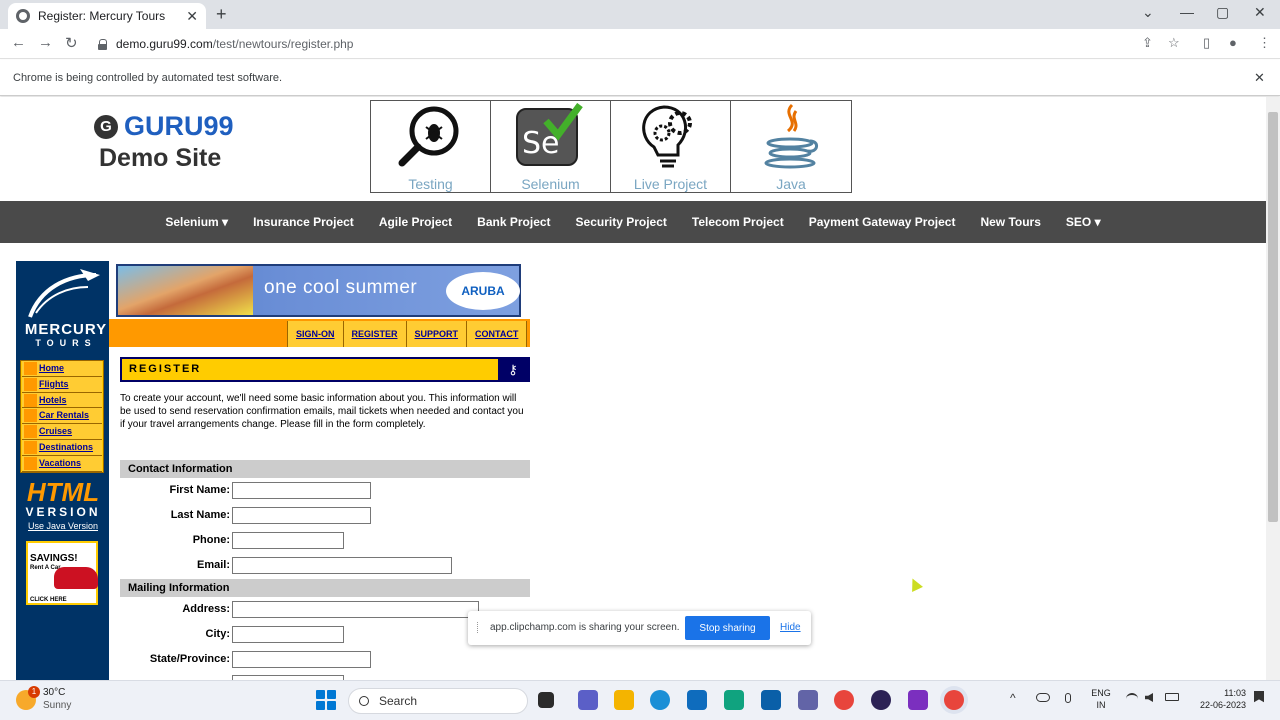 This screenshot has width=1280, height=720. What do you see at coordinates (160, 158) in the screenshot?
I see `demo-site-title: Demo Site` at bounding box center [160, 158].